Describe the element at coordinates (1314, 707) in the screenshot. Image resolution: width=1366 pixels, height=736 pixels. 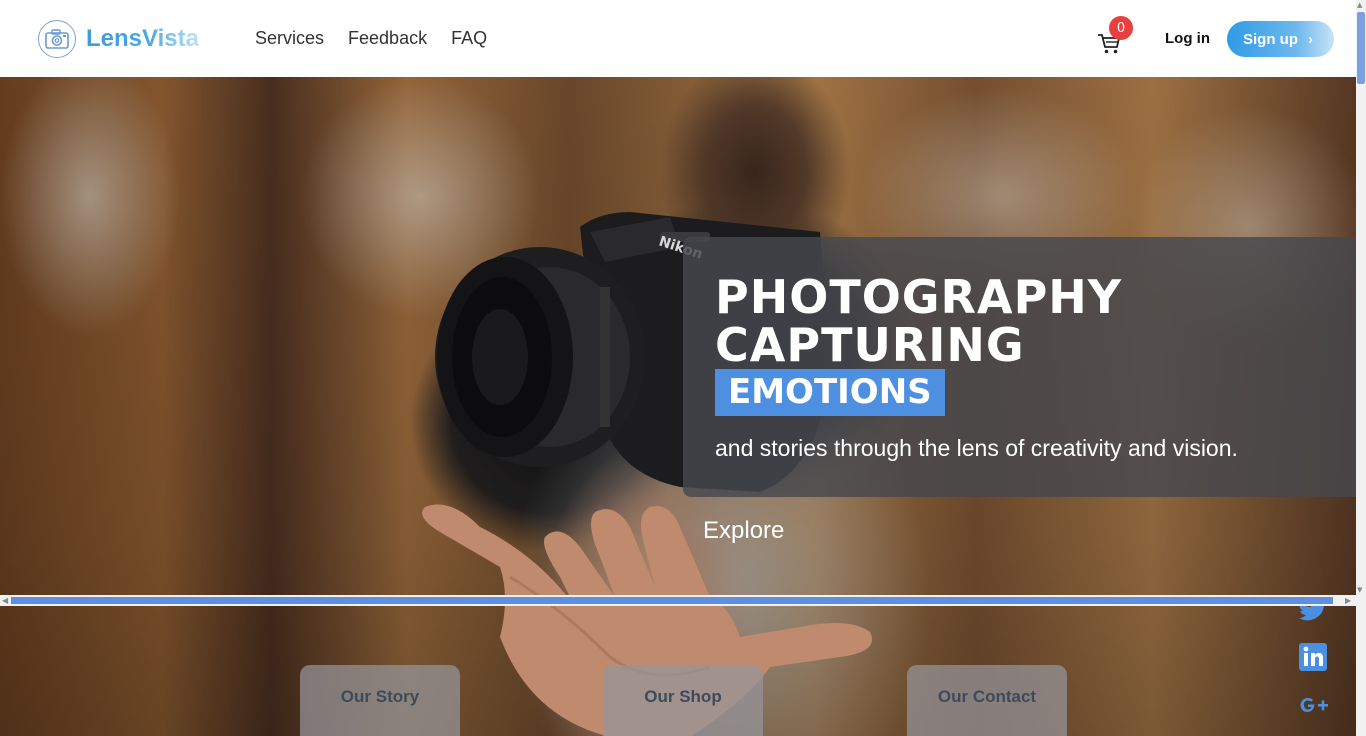
I see `google-plus-icon` at that location.